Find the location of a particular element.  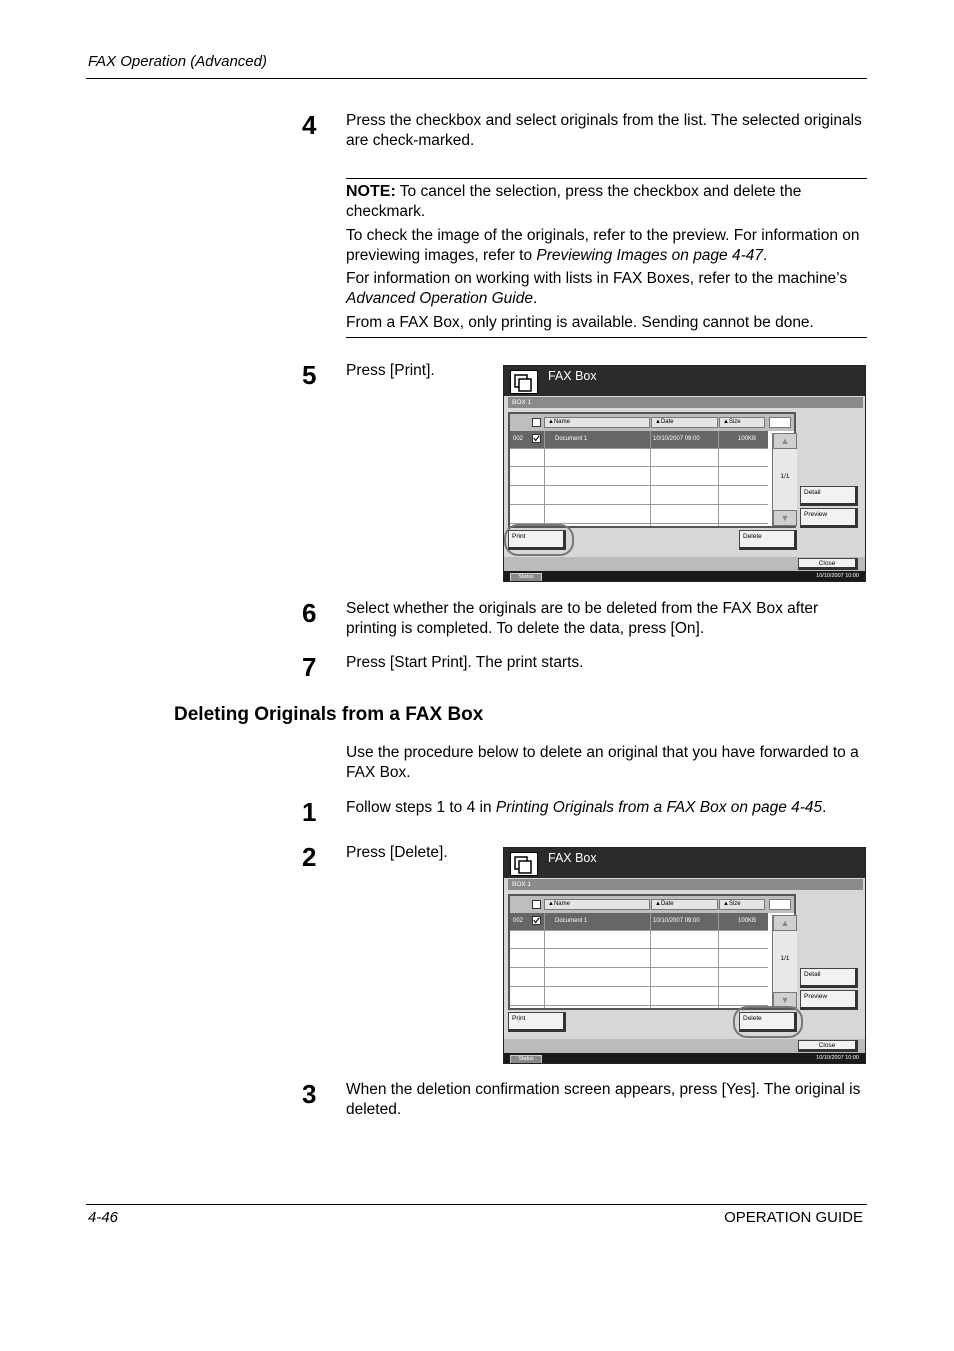

note-label: NOTE: is located at coordinates (371, 191).